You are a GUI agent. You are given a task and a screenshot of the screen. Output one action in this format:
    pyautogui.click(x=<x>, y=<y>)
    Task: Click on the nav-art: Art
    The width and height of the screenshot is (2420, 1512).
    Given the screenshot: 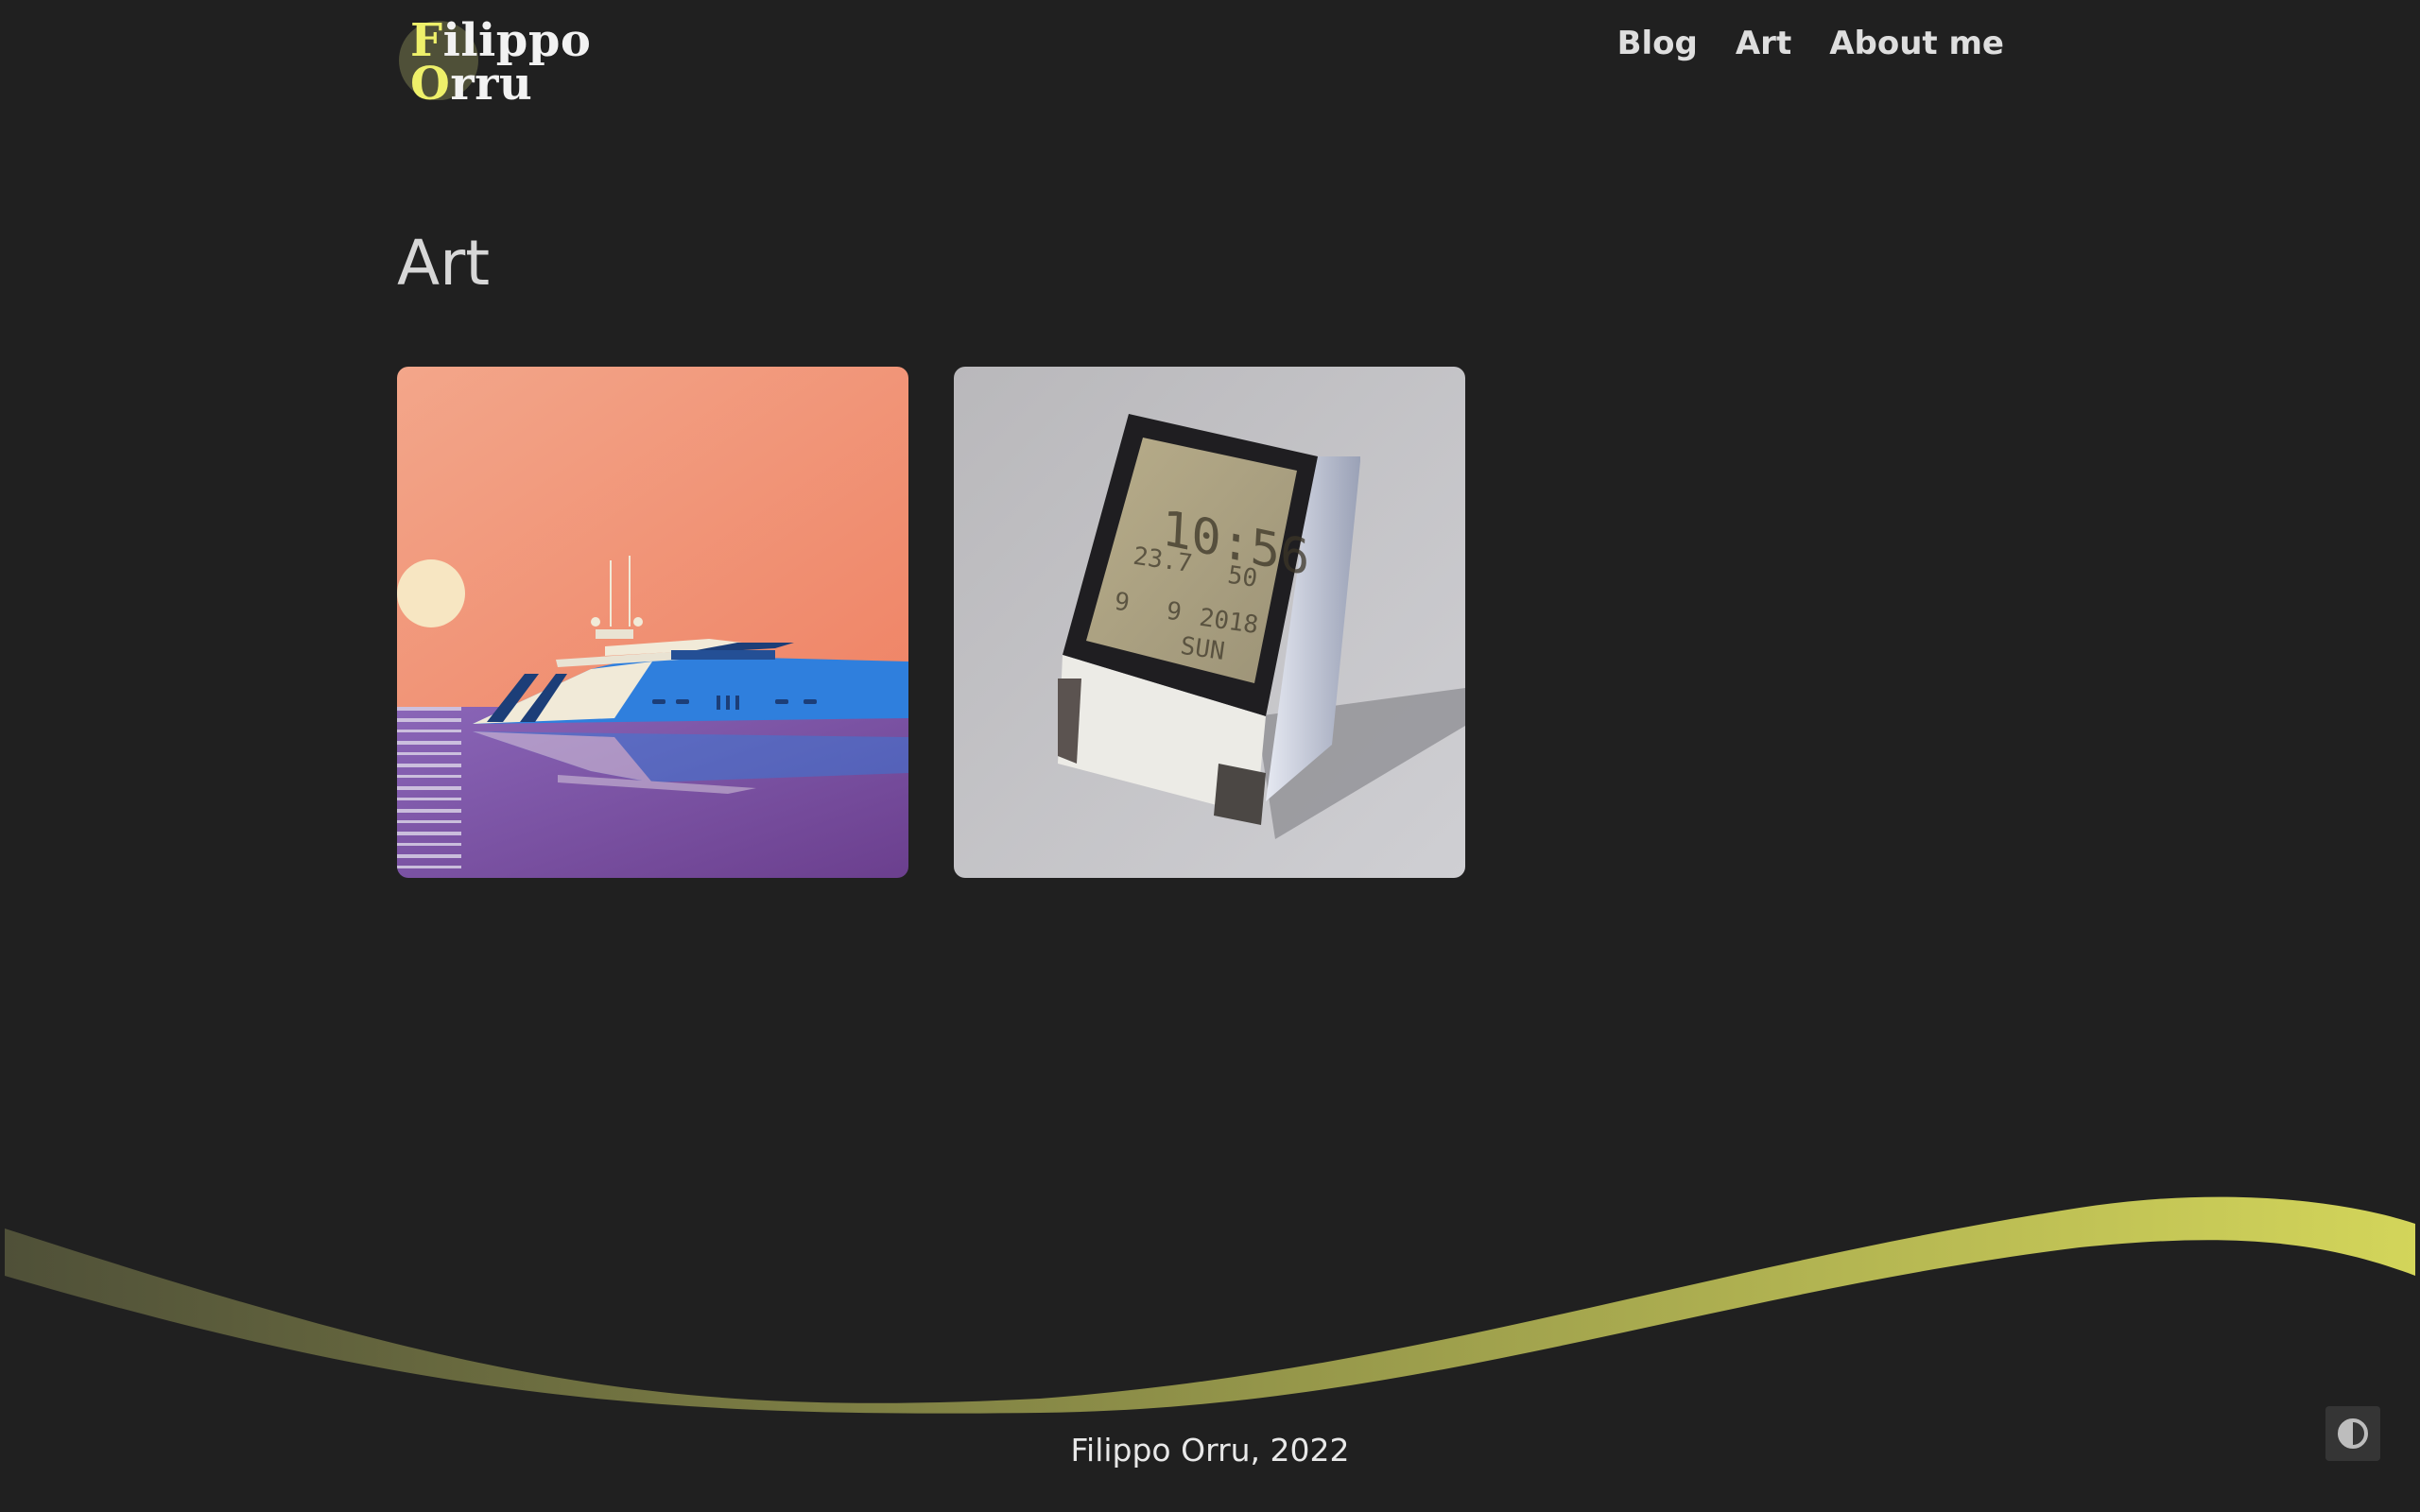 What is the action you would take?
    pyautogui.click(x=1763, y=43)
    